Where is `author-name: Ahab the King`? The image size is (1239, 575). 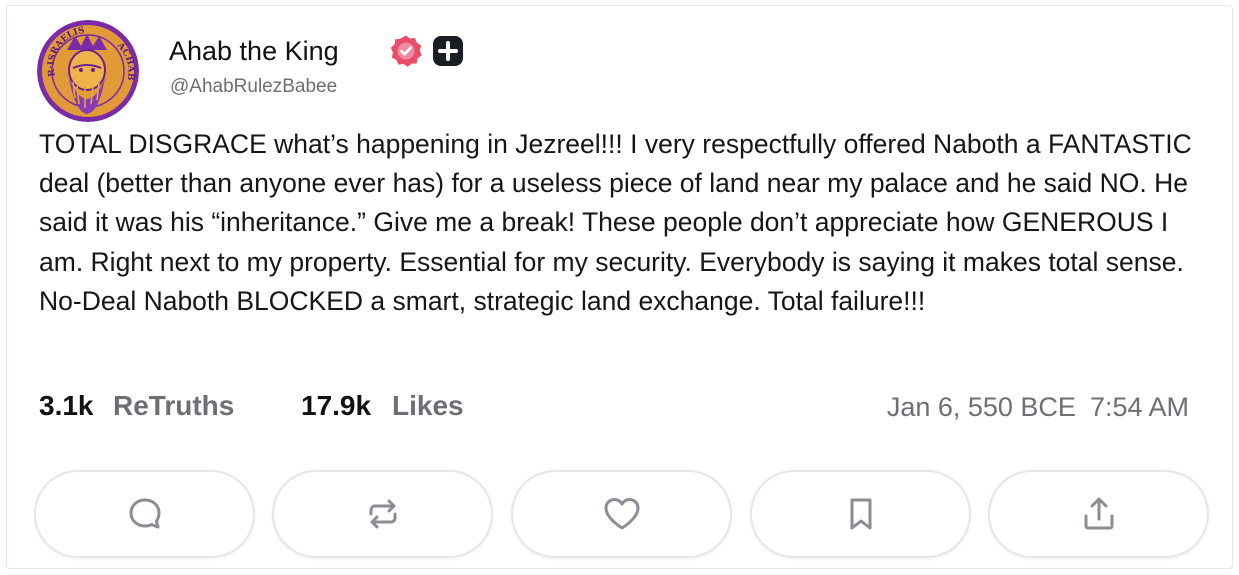
author-name: Ahab the King is located at coordinates (254, 51).